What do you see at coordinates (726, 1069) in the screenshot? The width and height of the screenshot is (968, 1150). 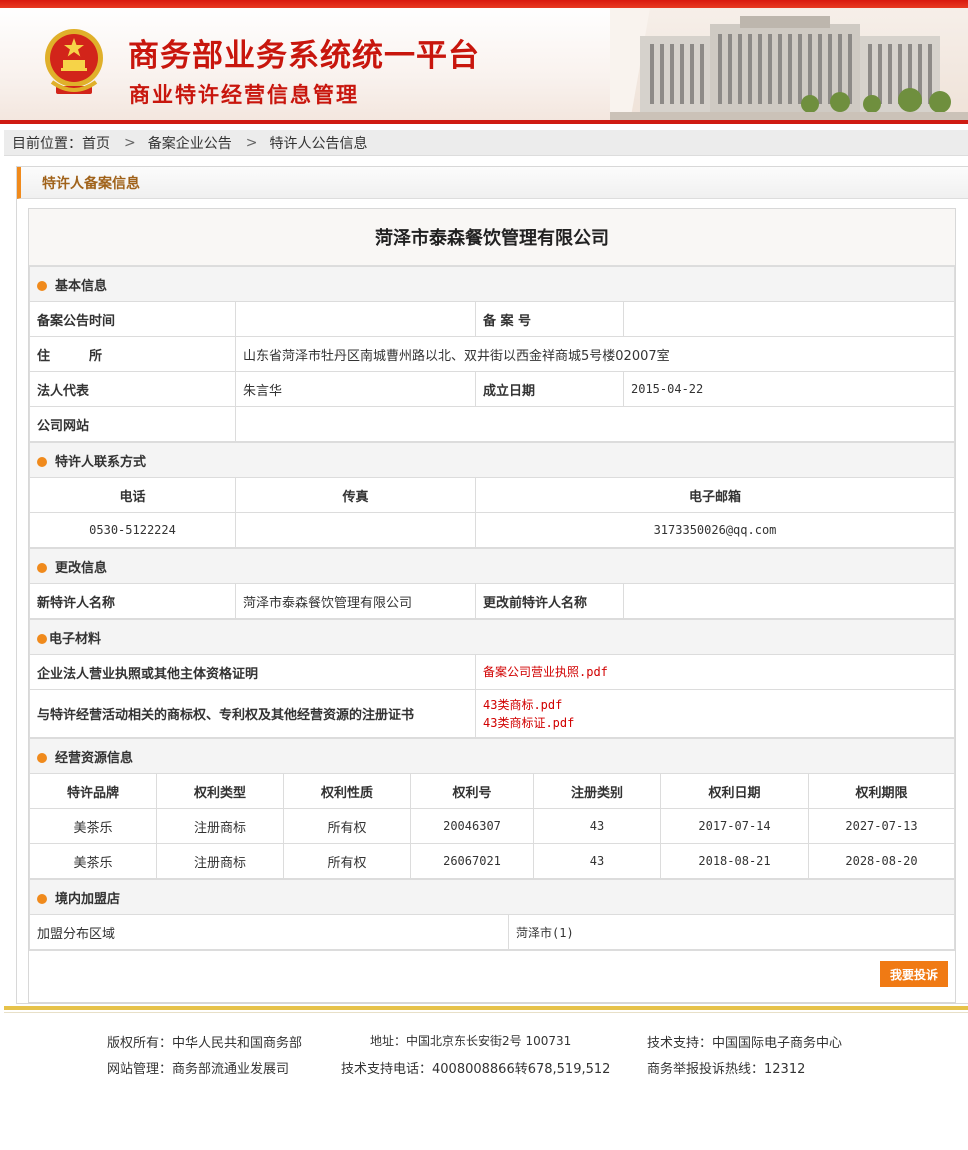 I see `footer-hotline: 商务举报投诉热线：12312` at bounding box center [726, 1069].